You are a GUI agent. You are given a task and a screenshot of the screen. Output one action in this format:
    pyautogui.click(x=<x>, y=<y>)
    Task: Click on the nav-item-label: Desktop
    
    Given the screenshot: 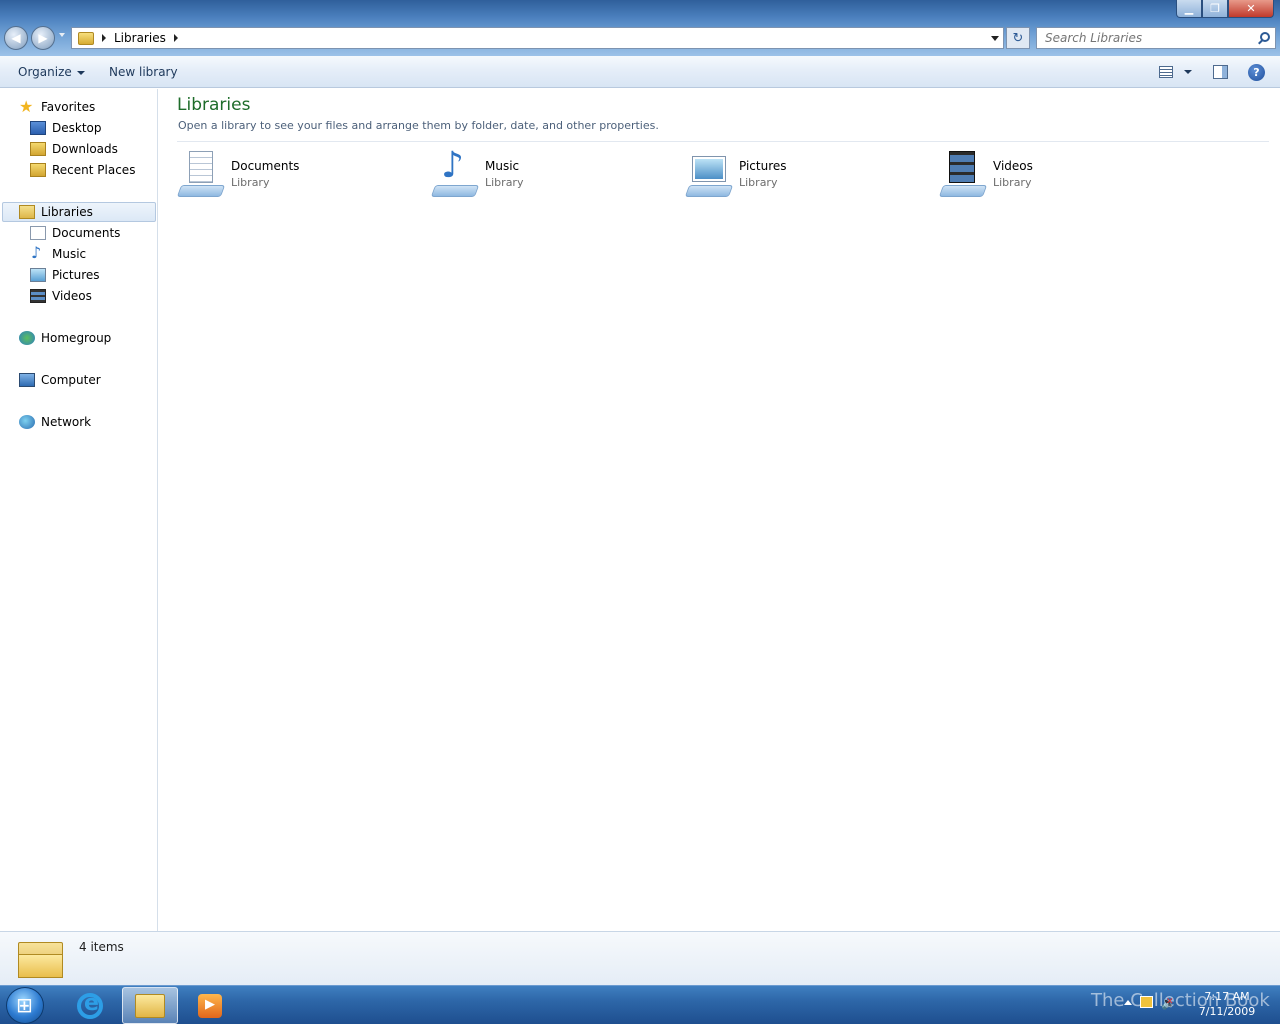 What is the action you would take?
    pyautogui.click(x=77, y=128)
    